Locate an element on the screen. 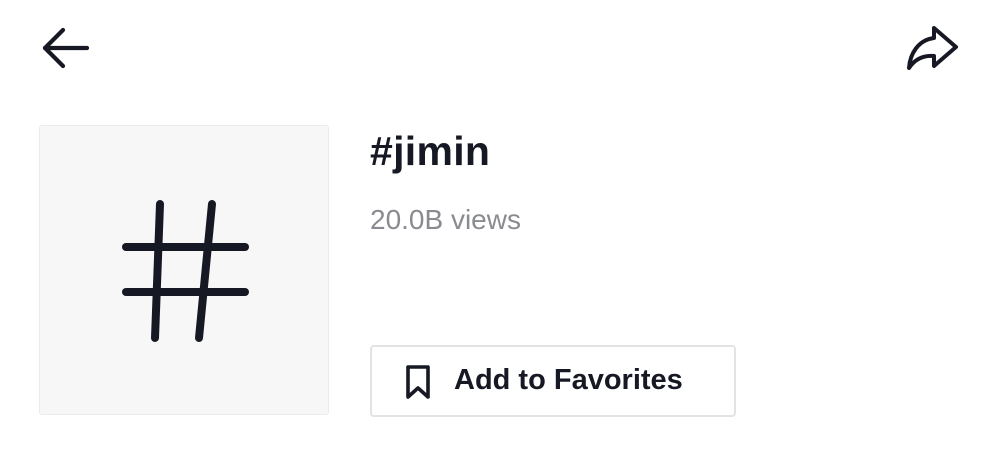  arrow-left-icon is located at coordinates (66, 48).